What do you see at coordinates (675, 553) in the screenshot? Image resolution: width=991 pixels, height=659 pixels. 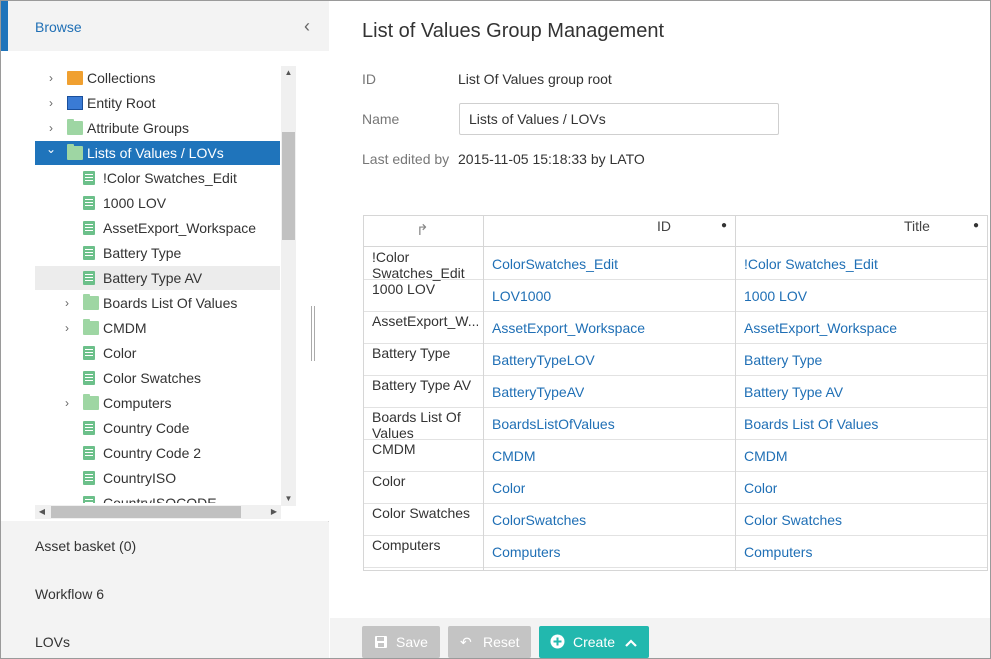 I see `table-row: Computers Computers Computers` at bounding box center [675, 553].